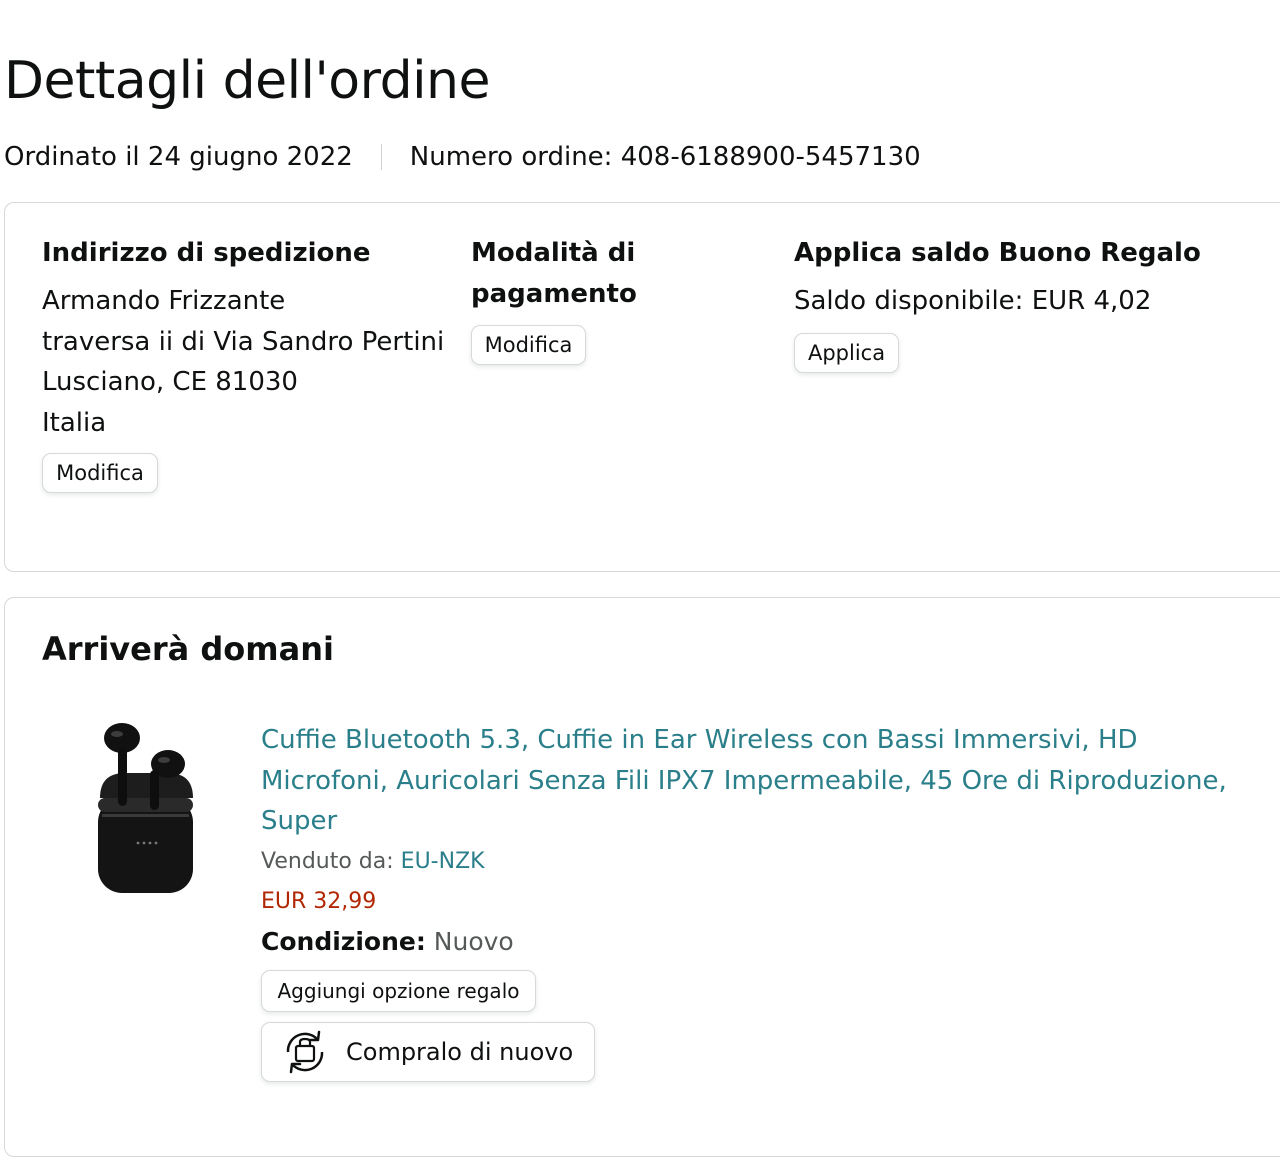  I want to click on payment-heading: Modalità di pagamento, so click(554, 274).